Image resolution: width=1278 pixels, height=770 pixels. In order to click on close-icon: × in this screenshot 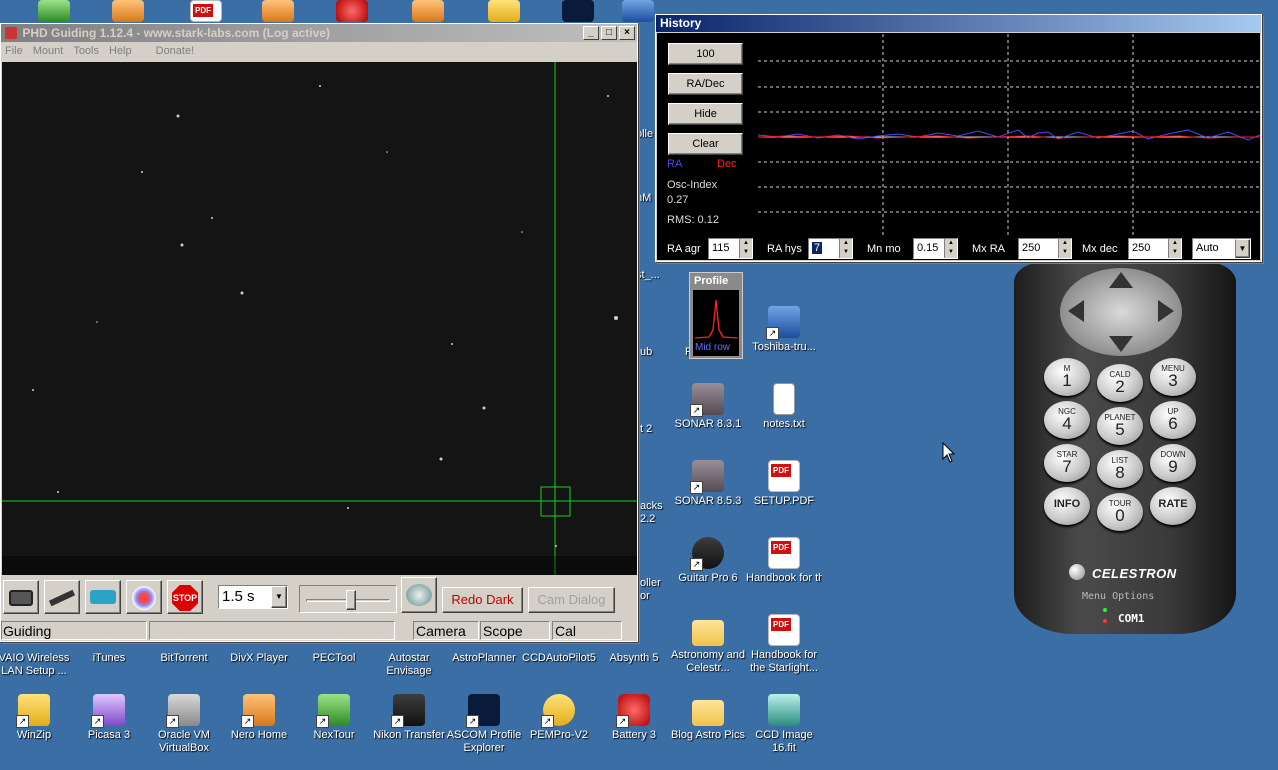, I will do `click(627, 33)`.